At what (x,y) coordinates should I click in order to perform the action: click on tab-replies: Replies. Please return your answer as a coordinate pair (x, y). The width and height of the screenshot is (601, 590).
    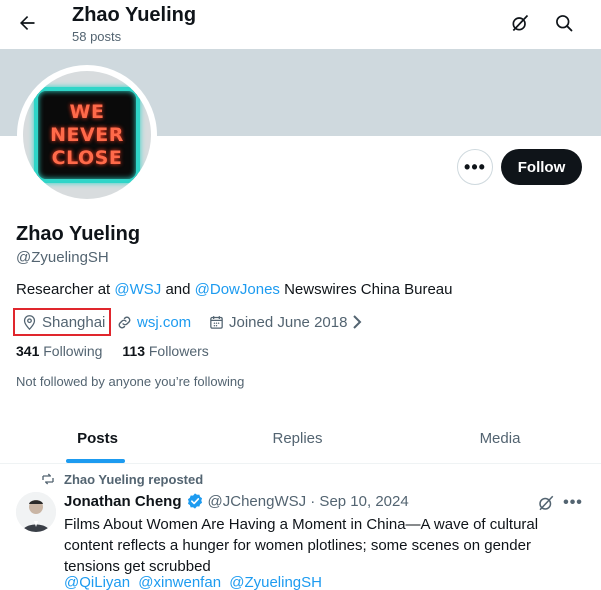
    Looking at the image, I should click on (297, 438).